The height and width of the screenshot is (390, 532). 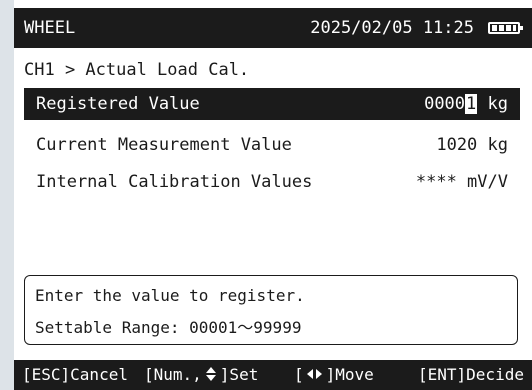 I want to click on breadcrumb: CH1 > Actual Load Cal., so click(x=137, y=70).